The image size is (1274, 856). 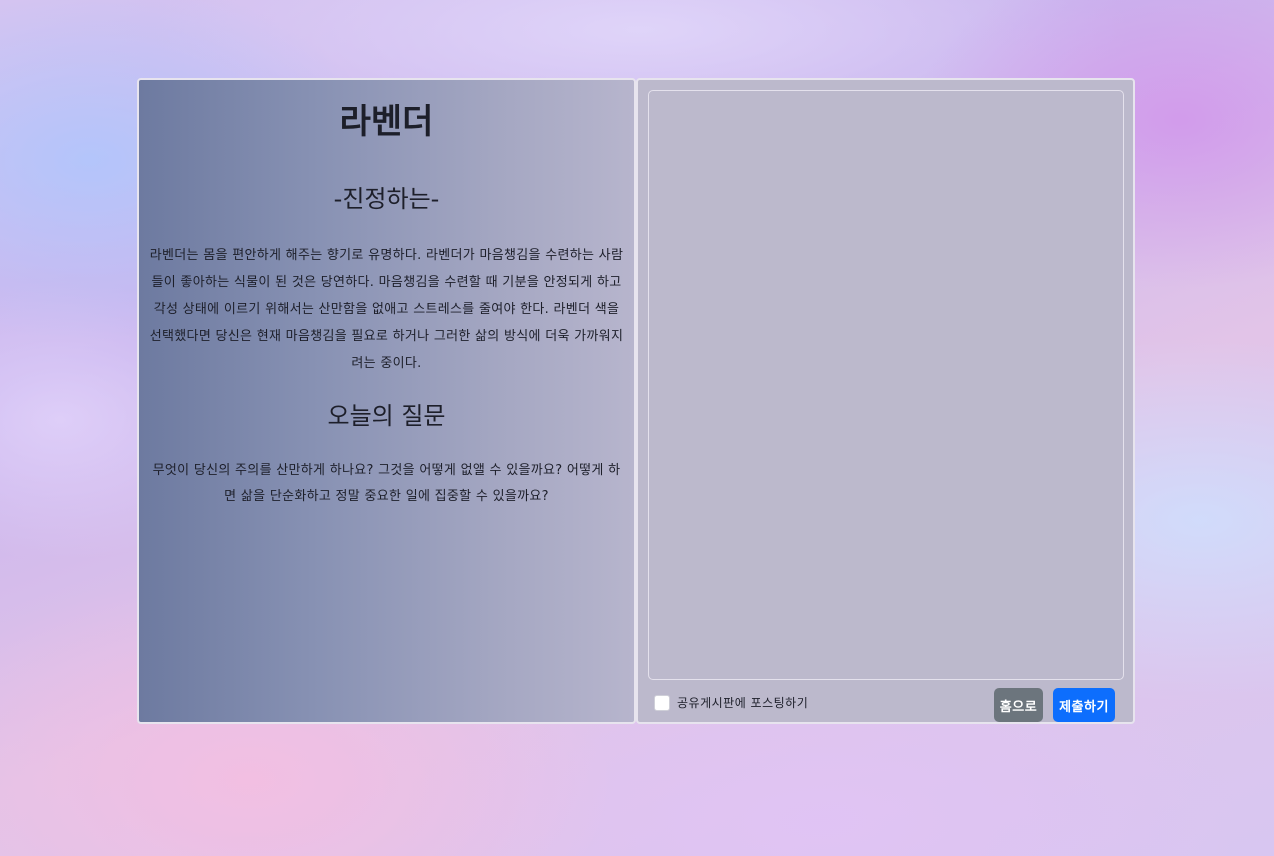 I want to click on color-subtitle: -진정하는-, so click(x=386, y=199).